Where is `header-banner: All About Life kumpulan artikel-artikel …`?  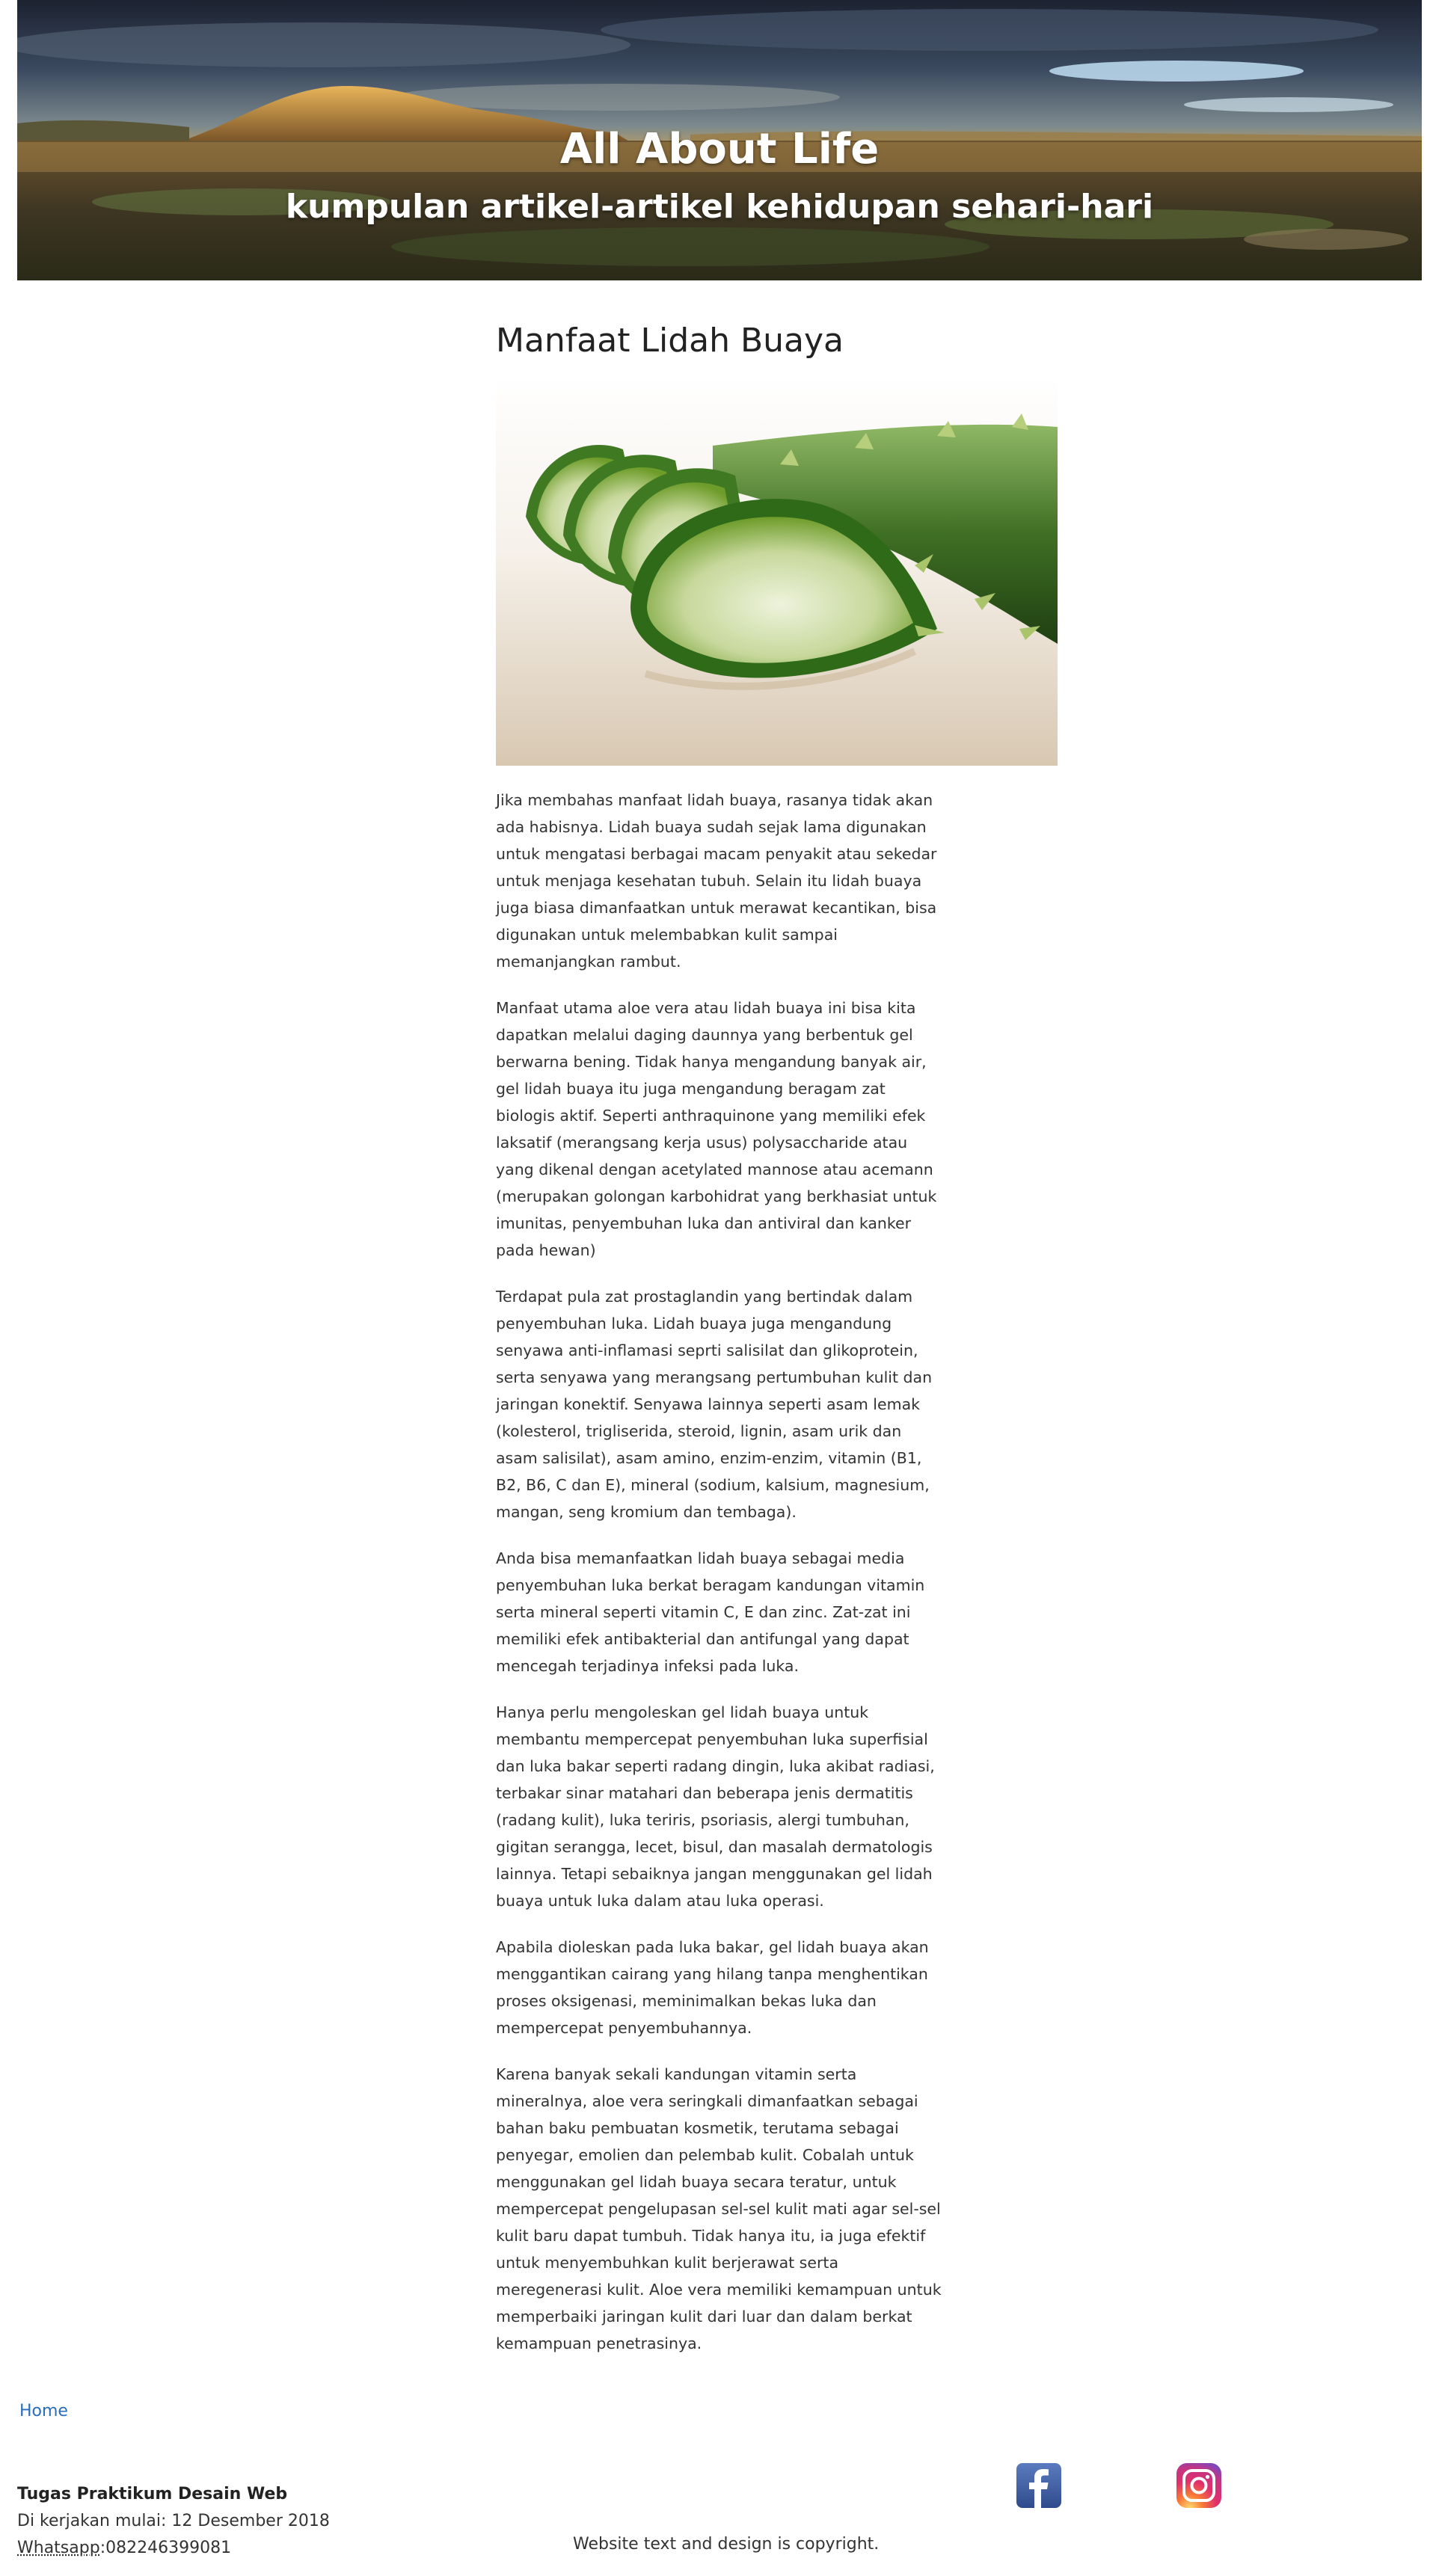
header-banner: All About Life kumpulan artikel-artikel … is located at coordinates (719, 140).